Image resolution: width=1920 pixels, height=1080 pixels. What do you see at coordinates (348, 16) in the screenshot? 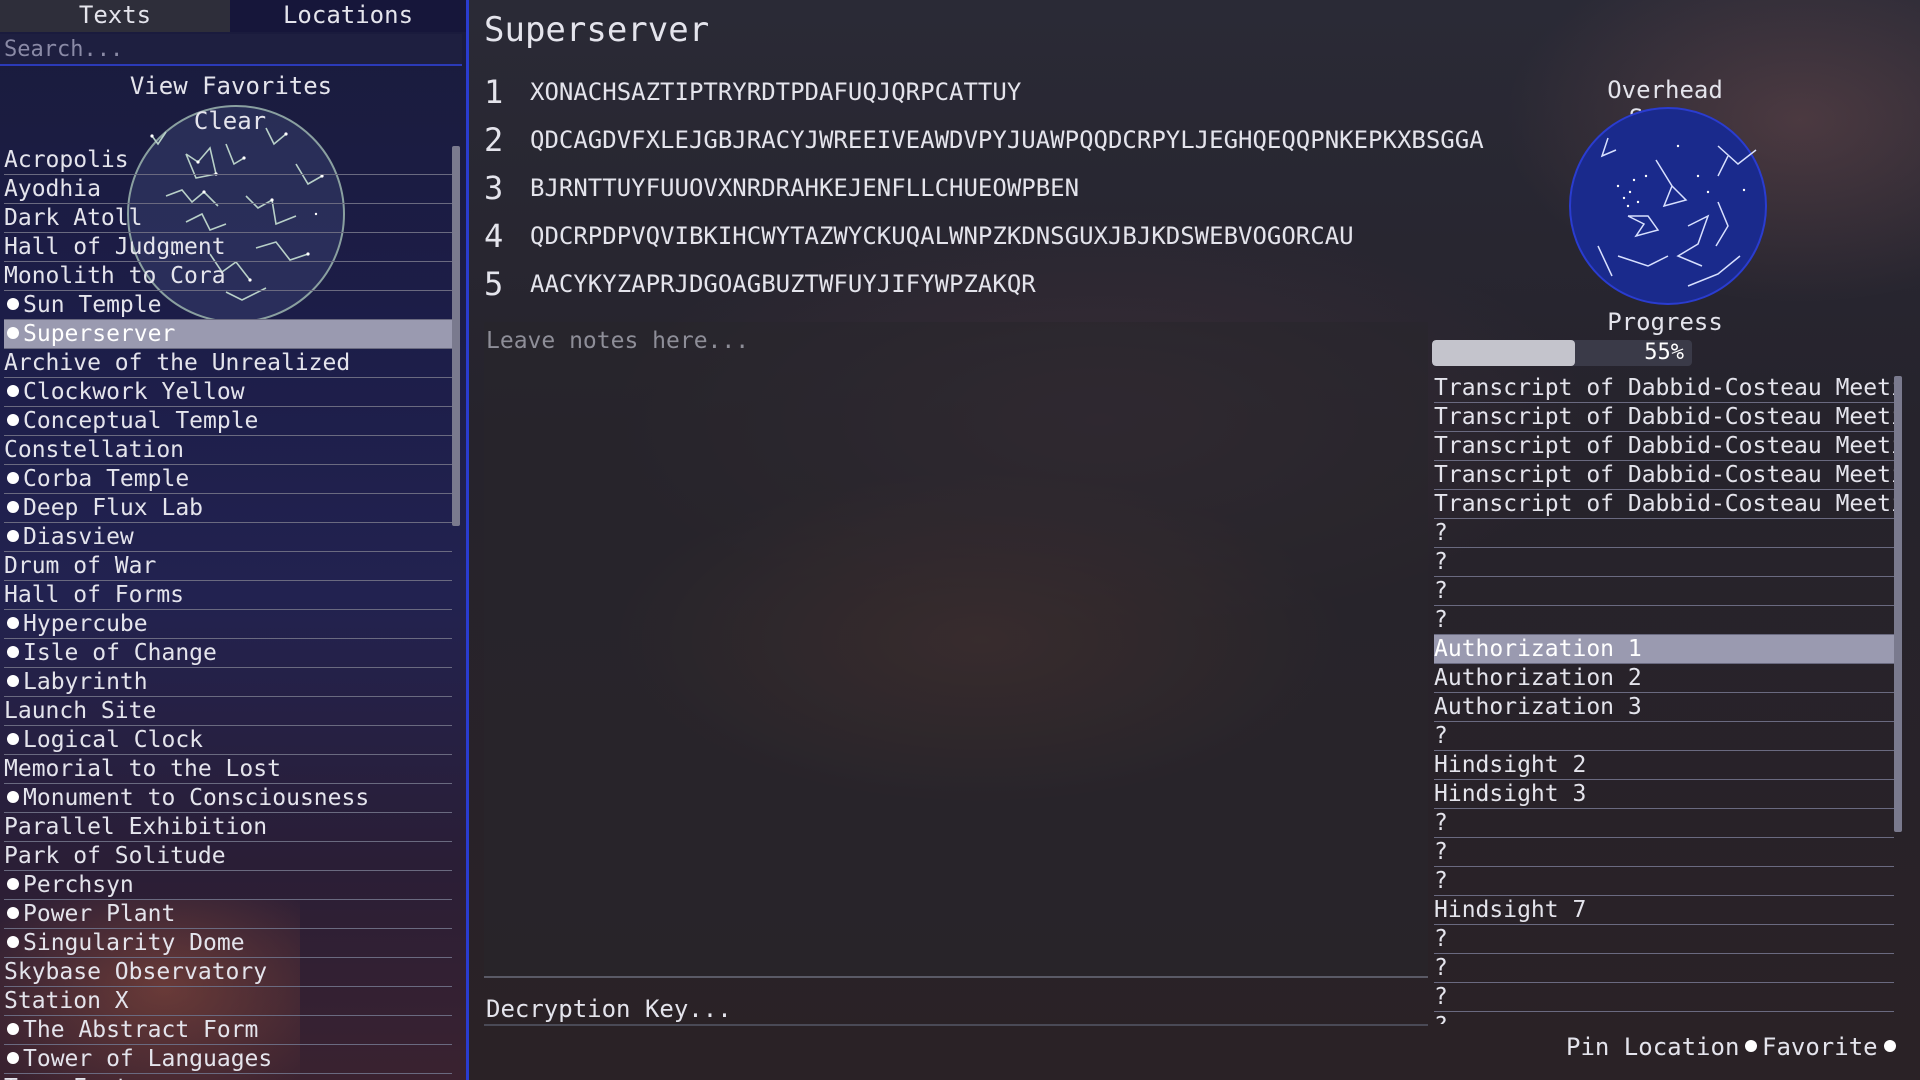
I see `tab-locations: Locations` at bounding box center [348, 16].